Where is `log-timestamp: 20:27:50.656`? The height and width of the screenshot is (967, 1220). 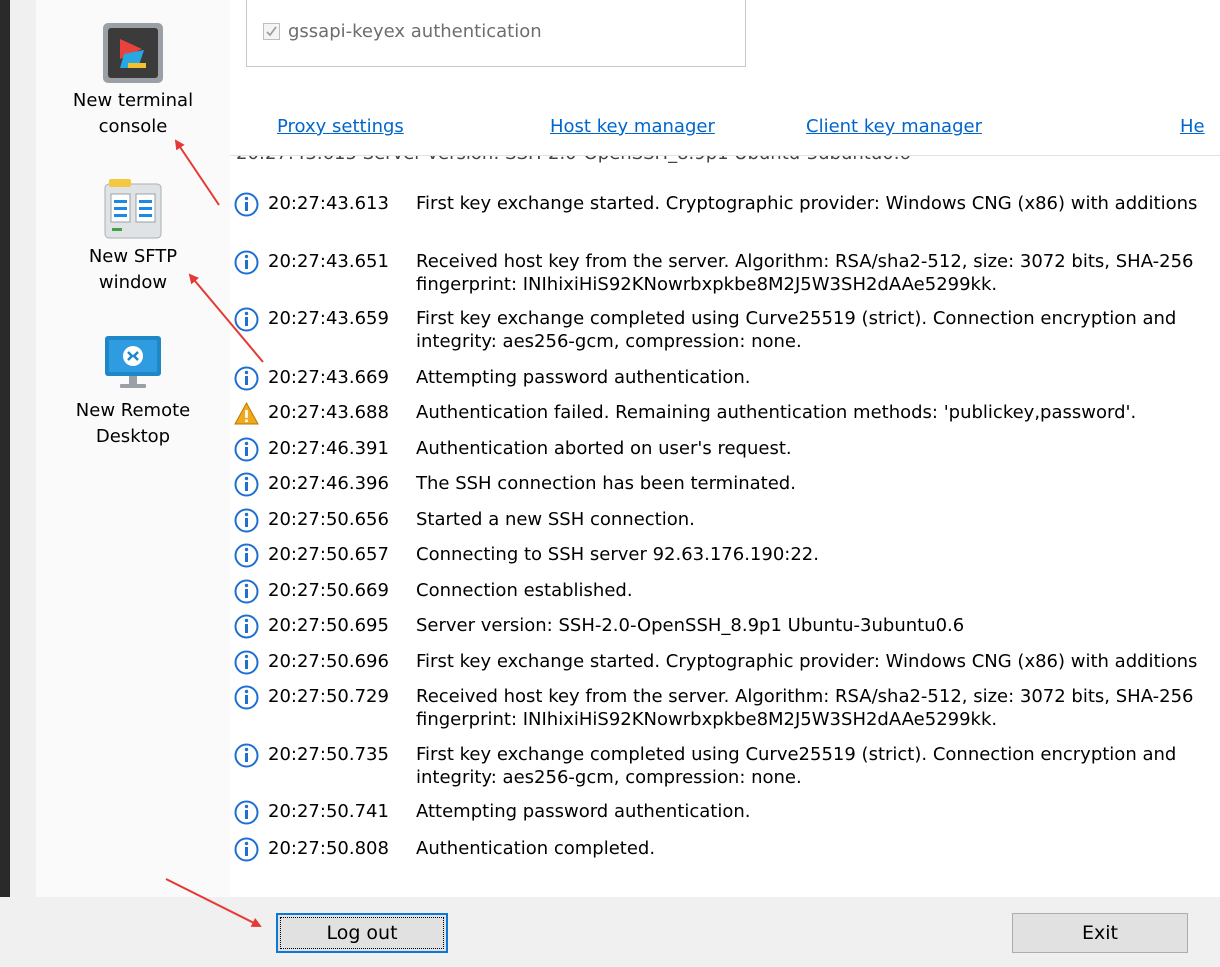
log-timestamp: 20:27:50.656 is located at coordinates (328, 519).